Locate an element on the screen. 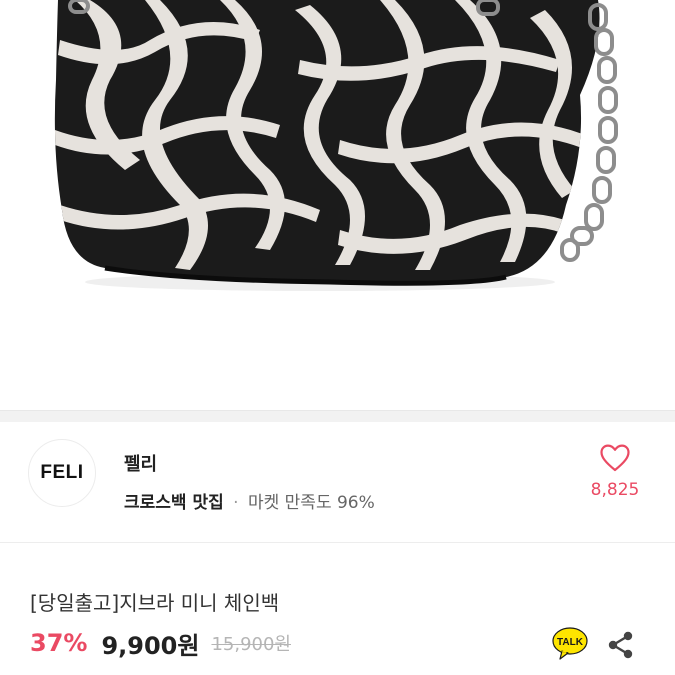  shop-logo: FELI is located at coordinates (62, 473).